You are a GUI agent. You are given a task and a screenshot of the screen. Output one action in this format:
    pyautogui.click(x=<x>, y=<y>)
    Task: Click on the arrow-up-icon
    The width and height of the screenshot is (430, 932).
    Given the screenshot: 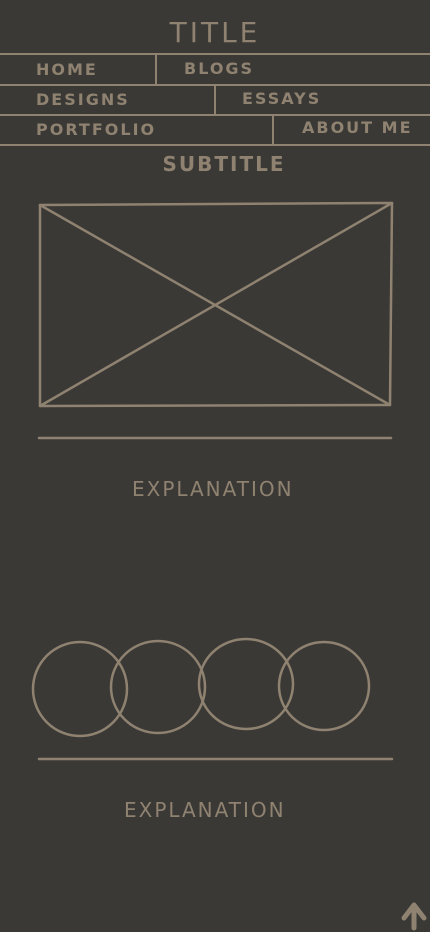 What is the action you would take?
    pyautogui.click(x=414, y=916)
    